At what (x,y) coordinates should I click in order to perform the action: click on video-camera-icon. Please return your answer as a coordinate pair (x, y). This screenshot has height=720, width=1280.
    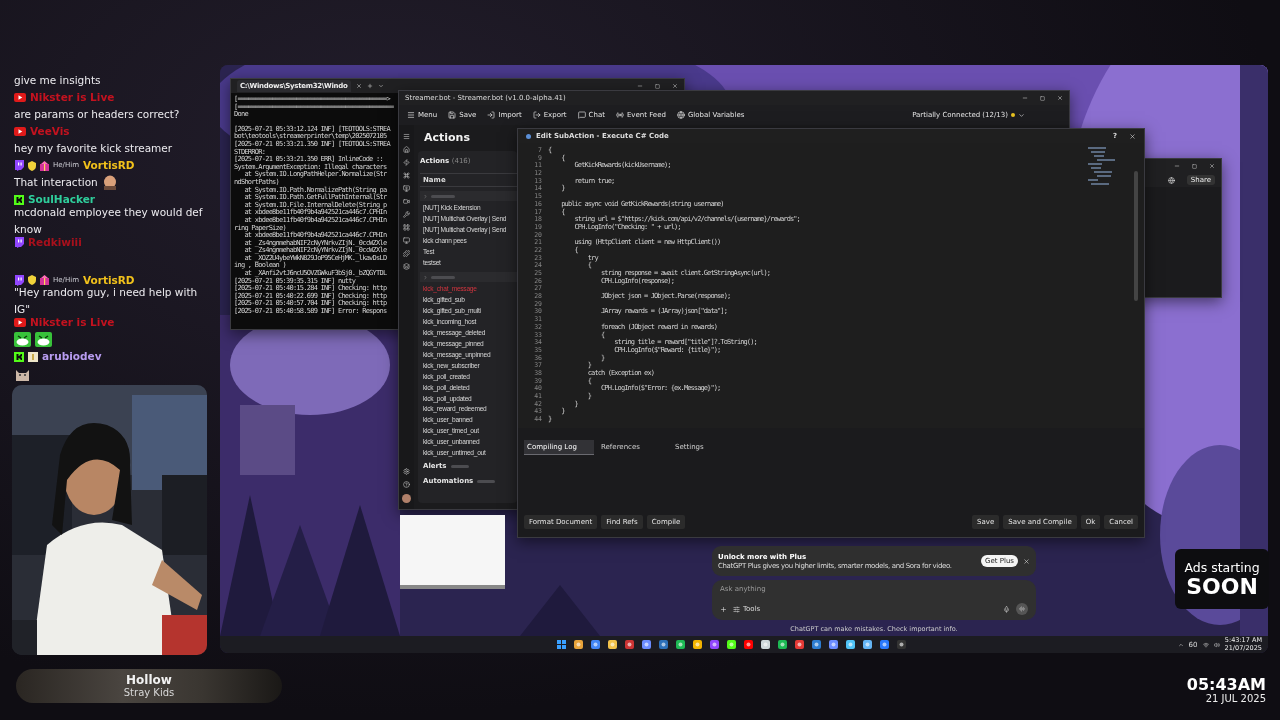
    Looking at the image, I should click on (406, 201).